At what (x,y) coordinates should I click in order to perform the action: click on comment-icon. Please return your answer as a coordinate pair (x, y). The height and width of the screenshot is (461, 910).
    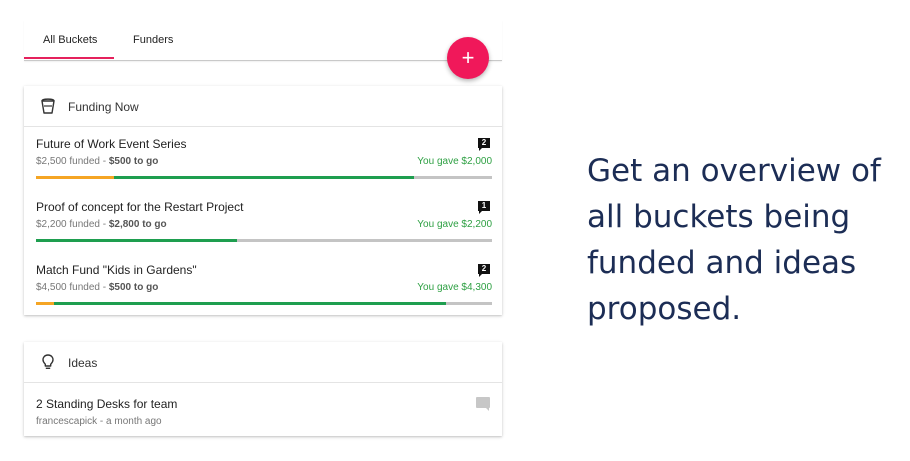
    Looking at the image, I should click on (483, 404).